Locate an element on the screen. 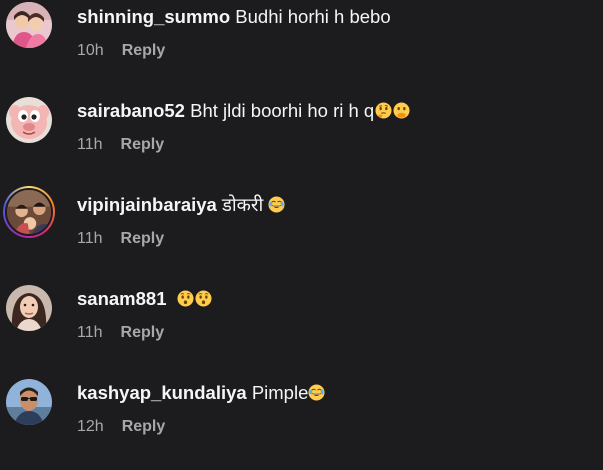 The height and width of the screenshot is (470, 603). comment-line: vipinjainbaraiya डोकरी is located at coordinates (181, 205).